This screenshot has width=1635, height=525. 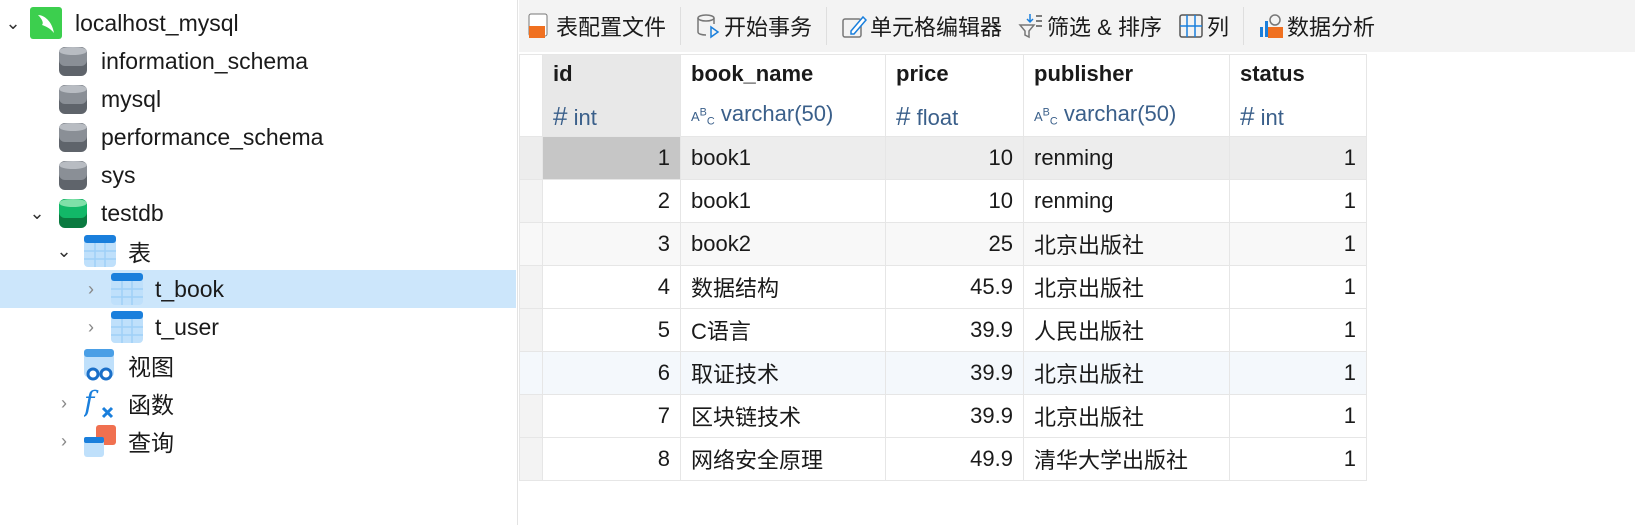 What do you see at coordinates (212, 136) in the screenshot?
I see `tree-label: performance_schema` at bounding box center [212, 136].